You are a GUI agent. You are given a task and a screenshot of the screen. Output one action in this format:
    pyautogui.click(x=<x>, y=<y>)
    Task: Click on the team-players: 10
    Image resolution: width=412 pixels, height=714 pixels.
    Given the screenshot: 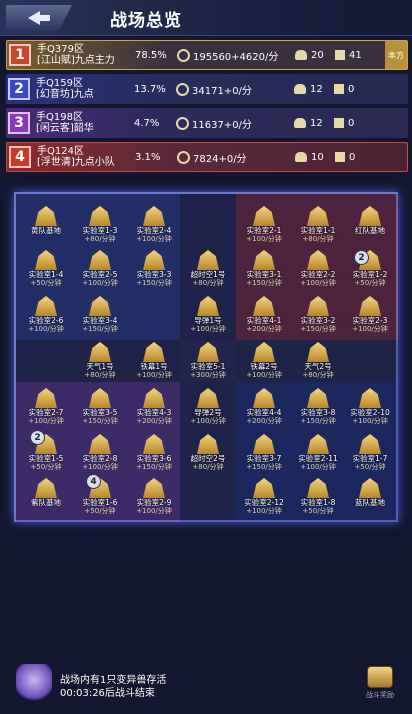 What is the action you would take?
    pyautogui.click(x=315, y=157)
    